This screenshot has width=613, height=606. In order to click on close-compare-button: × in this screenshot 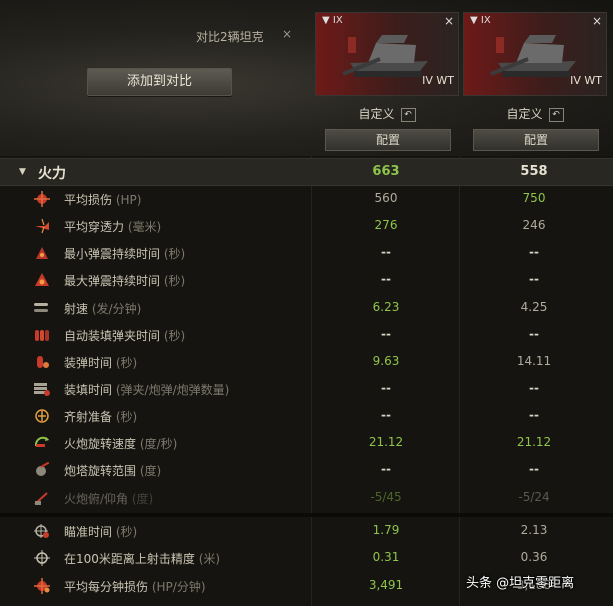, I will do `click(287, 34)`.